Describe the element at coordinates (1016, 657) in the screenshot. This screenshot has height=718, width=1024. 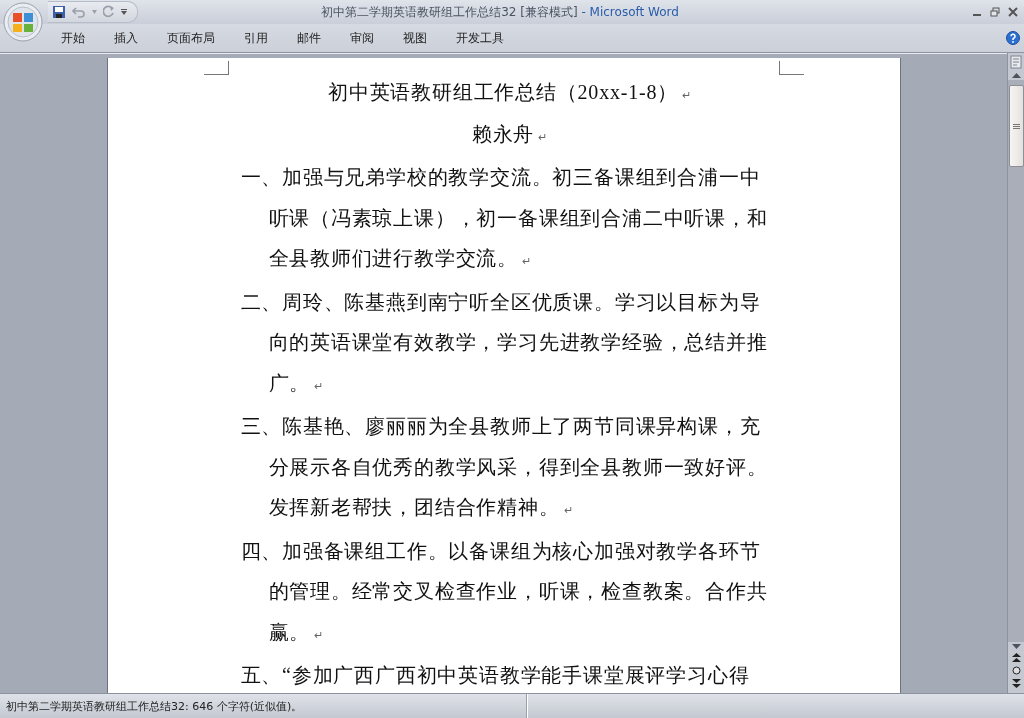
I see `previous-page-icon` at that location.